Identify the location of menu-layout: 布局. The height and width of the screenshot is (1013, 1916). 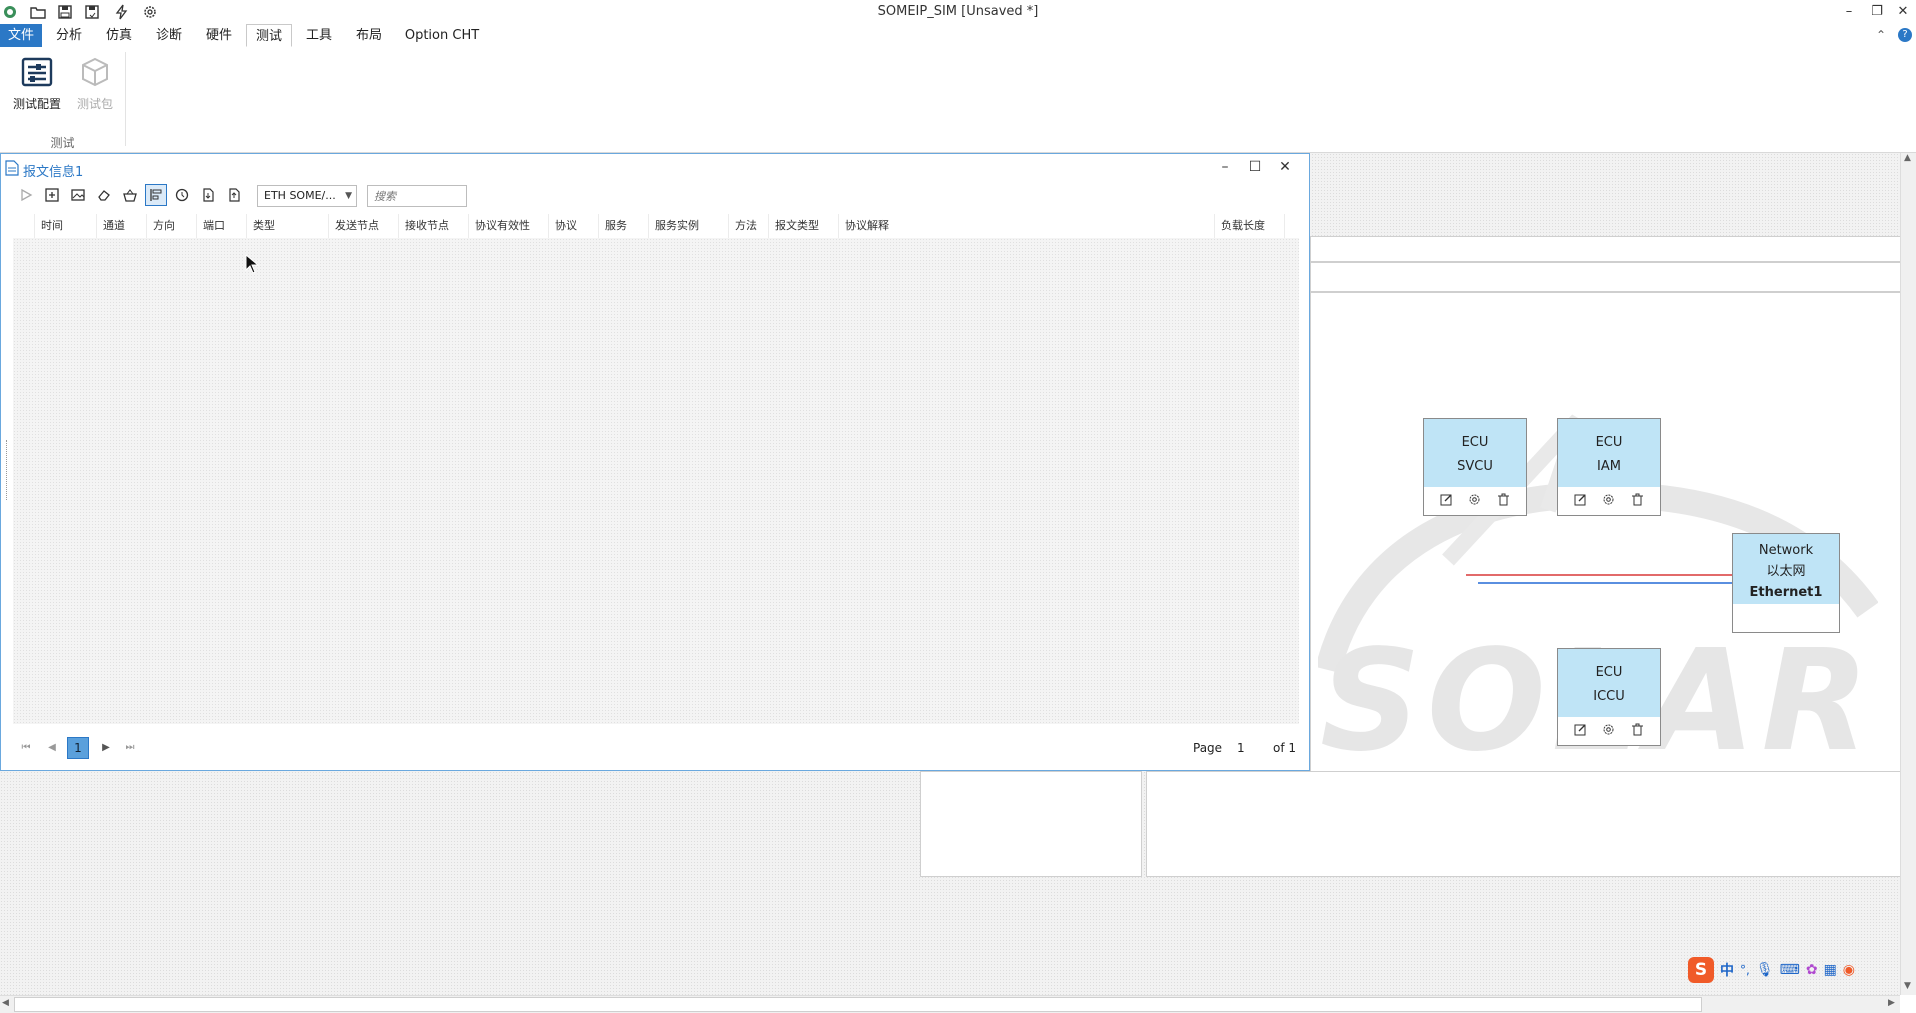
(369, 35).